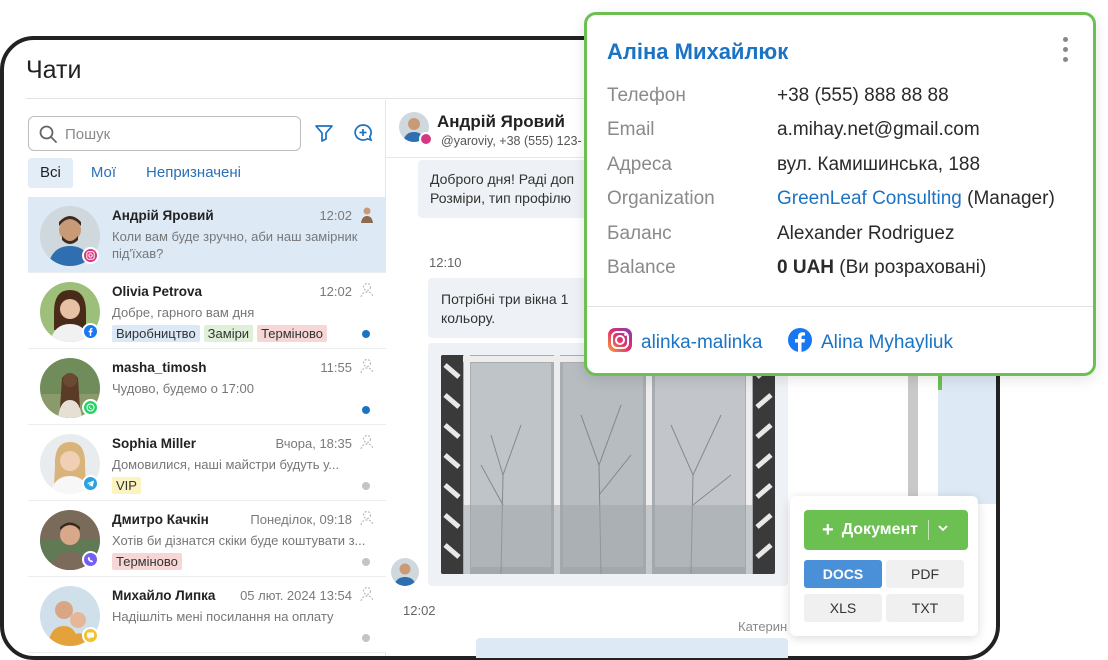  Describe the element at coordinates (698, 51) in the screenshot. I see `contact-card-name: Аліна Михайлюк` at that location.